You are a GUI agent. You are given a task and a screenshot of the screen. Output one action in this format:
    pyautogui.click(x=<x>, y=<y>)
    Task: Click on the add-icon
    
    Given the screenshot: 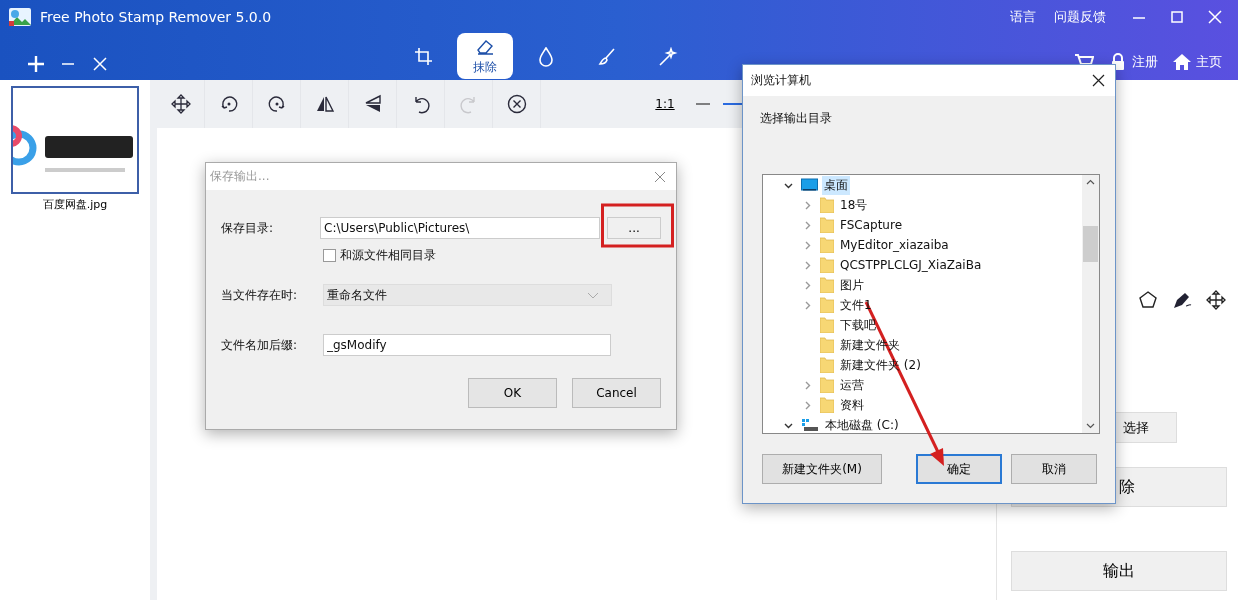 What is the action you would take?
    pyautogui.click(x=36, y=64)
    